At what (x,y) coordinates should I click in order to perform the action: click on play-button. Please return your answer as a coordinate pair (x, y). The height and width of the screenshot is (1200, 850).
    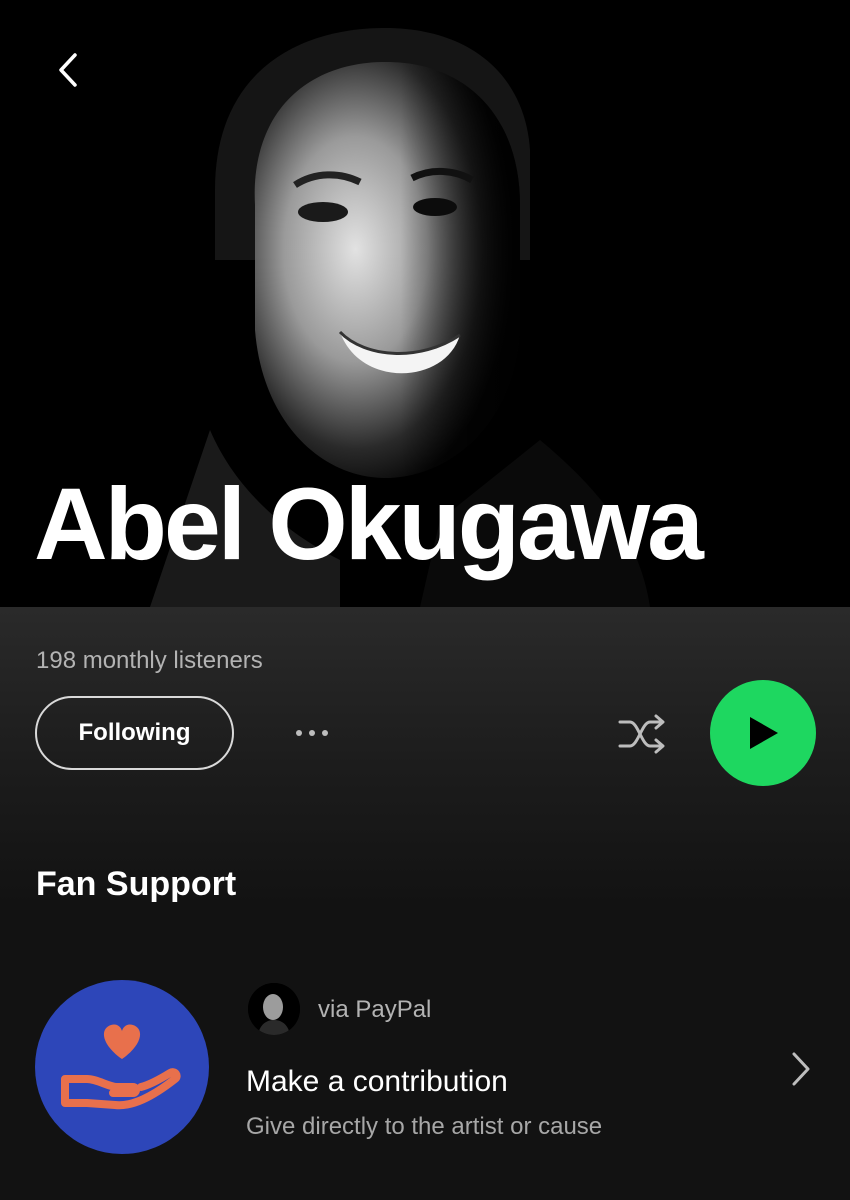
    Looking at the image, I should click on (763, 733).